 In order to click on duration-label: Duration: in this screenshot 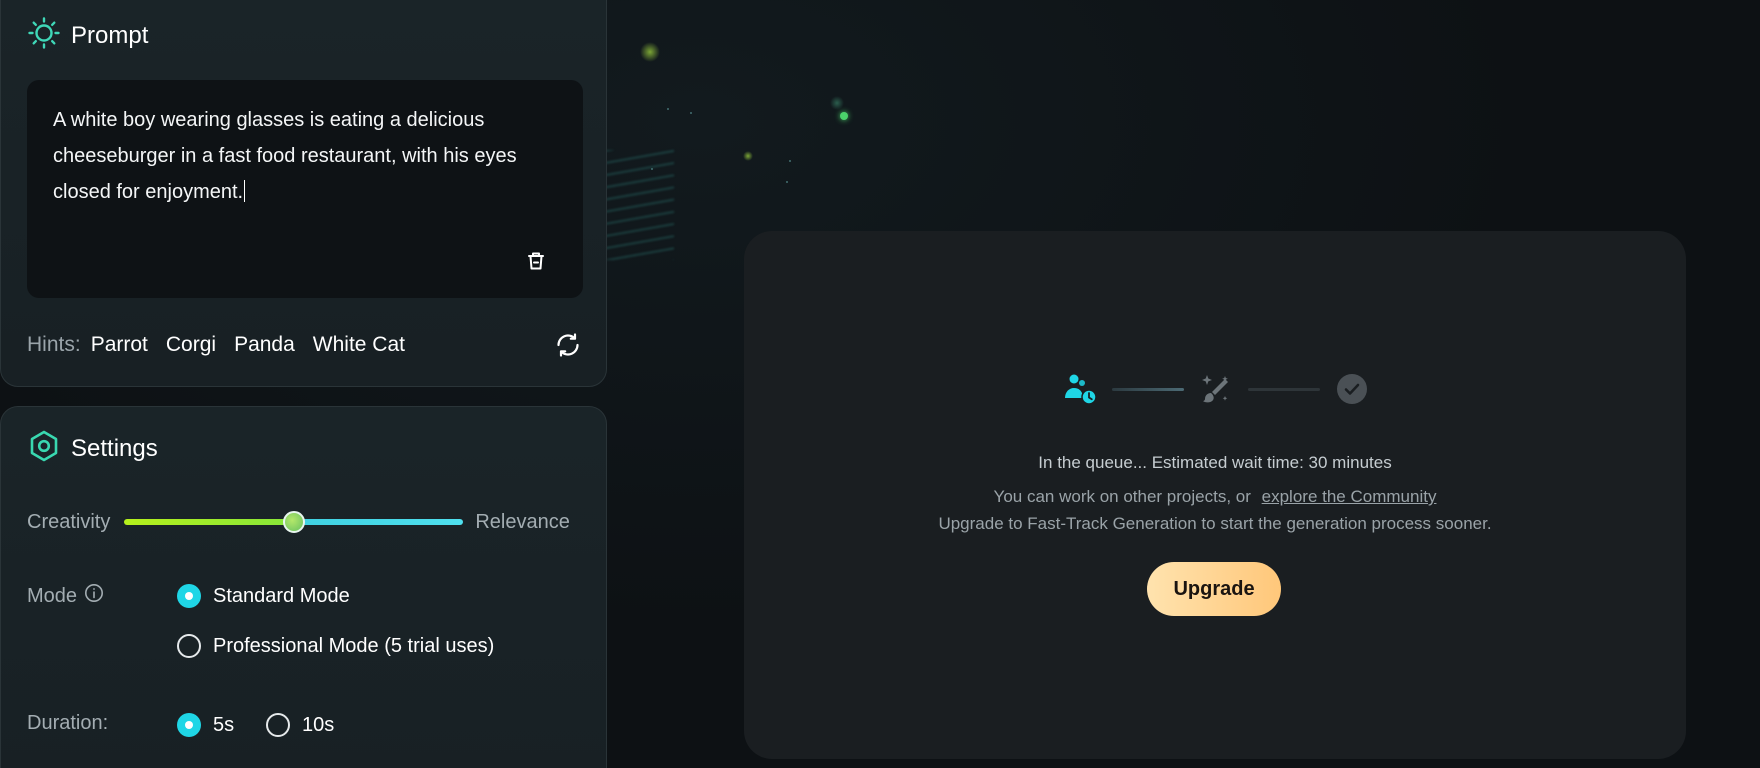, I will do `click(68, 723)`.